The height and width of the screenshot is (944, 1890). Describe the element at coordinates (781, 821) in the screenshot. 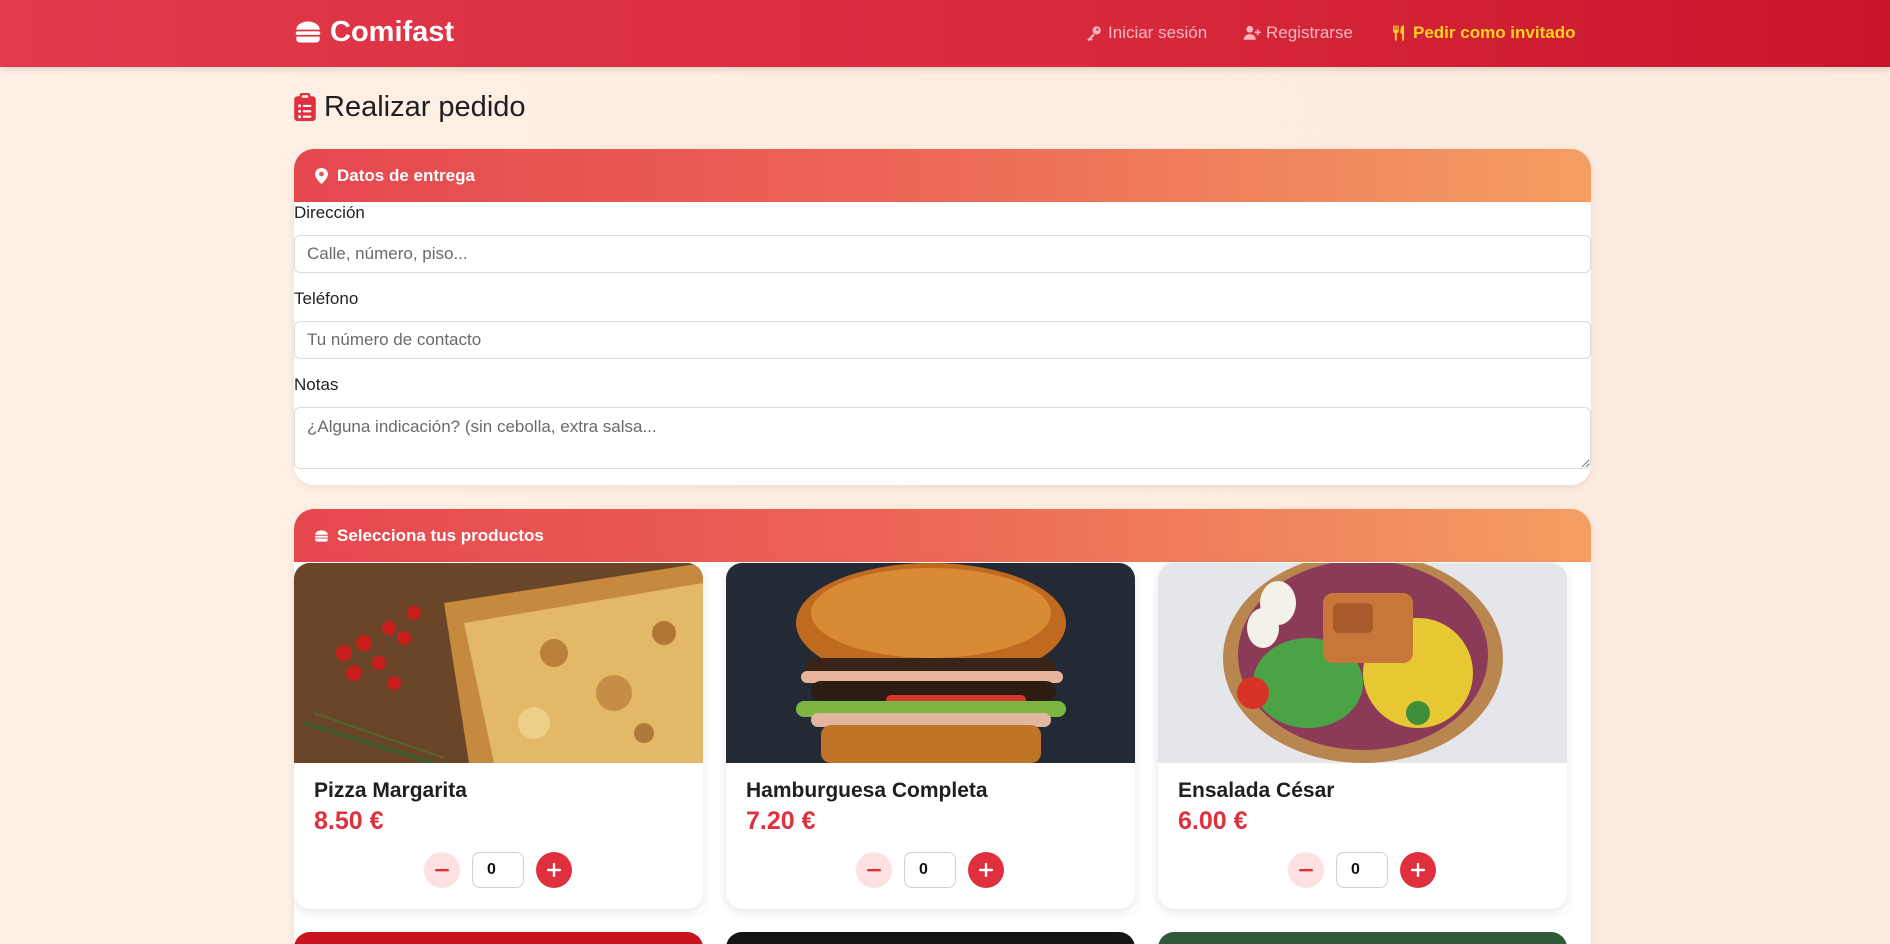

I see `product-price: 7.20 €` at that location.